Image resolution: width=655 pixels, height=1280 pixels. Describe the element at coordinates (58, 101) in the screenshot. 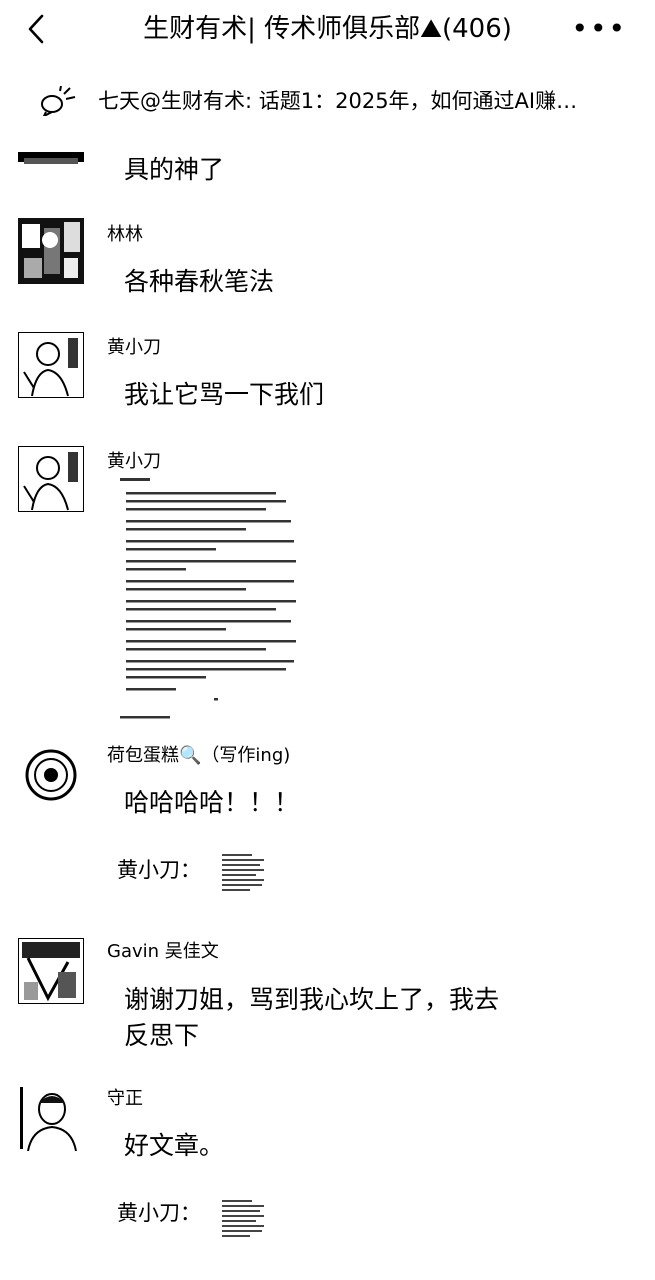

I see `megaphone-icon` at that location.